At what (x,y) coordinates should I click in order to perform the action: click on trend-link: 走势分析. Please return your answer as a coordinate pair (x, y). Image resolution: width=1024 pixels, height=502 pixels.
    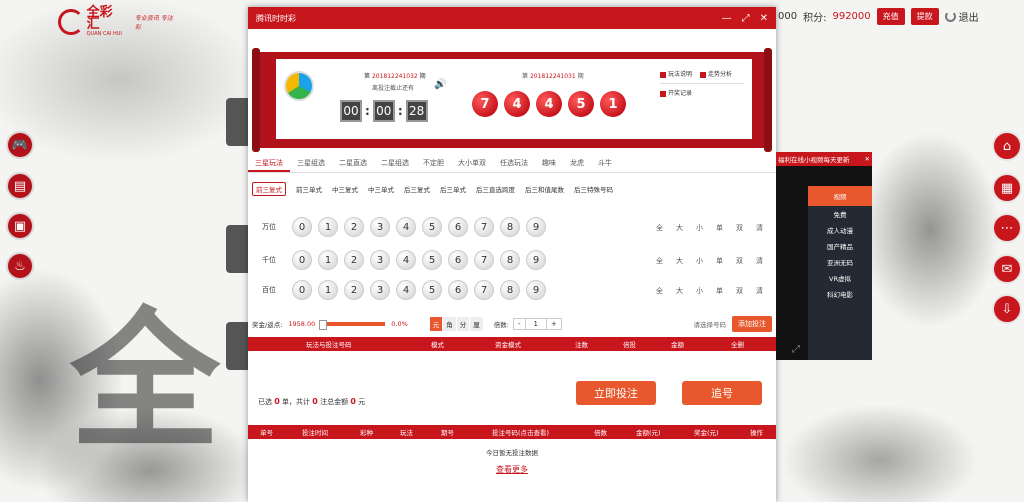
    Looking at the image, I should click on (716, 73).